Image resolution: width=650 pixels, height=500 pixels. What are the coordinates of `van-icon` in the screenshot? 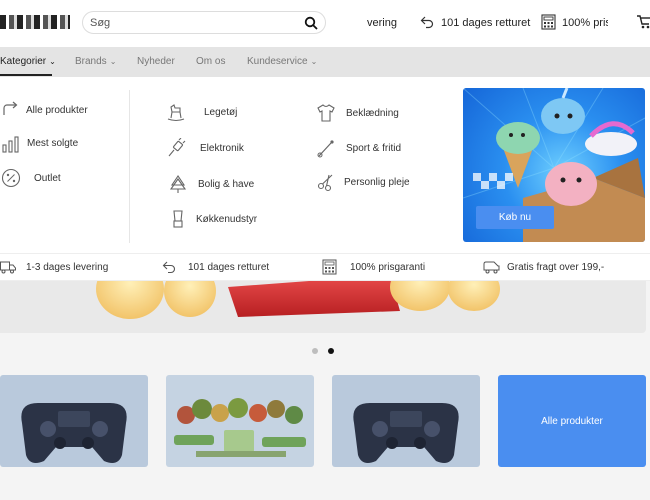 It's located at (491, 267).